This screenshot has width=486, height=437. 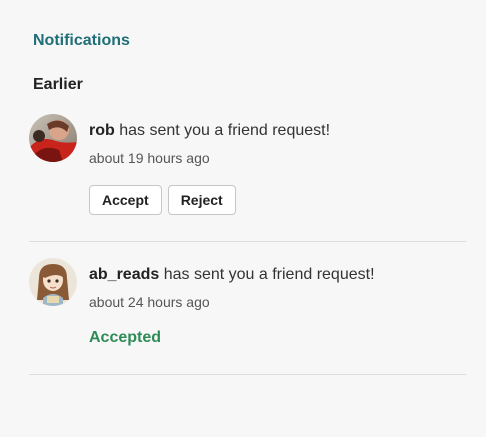 I want to click on notification-message: ab_reads has sent you a friend request!, so click(x=232, y=275).